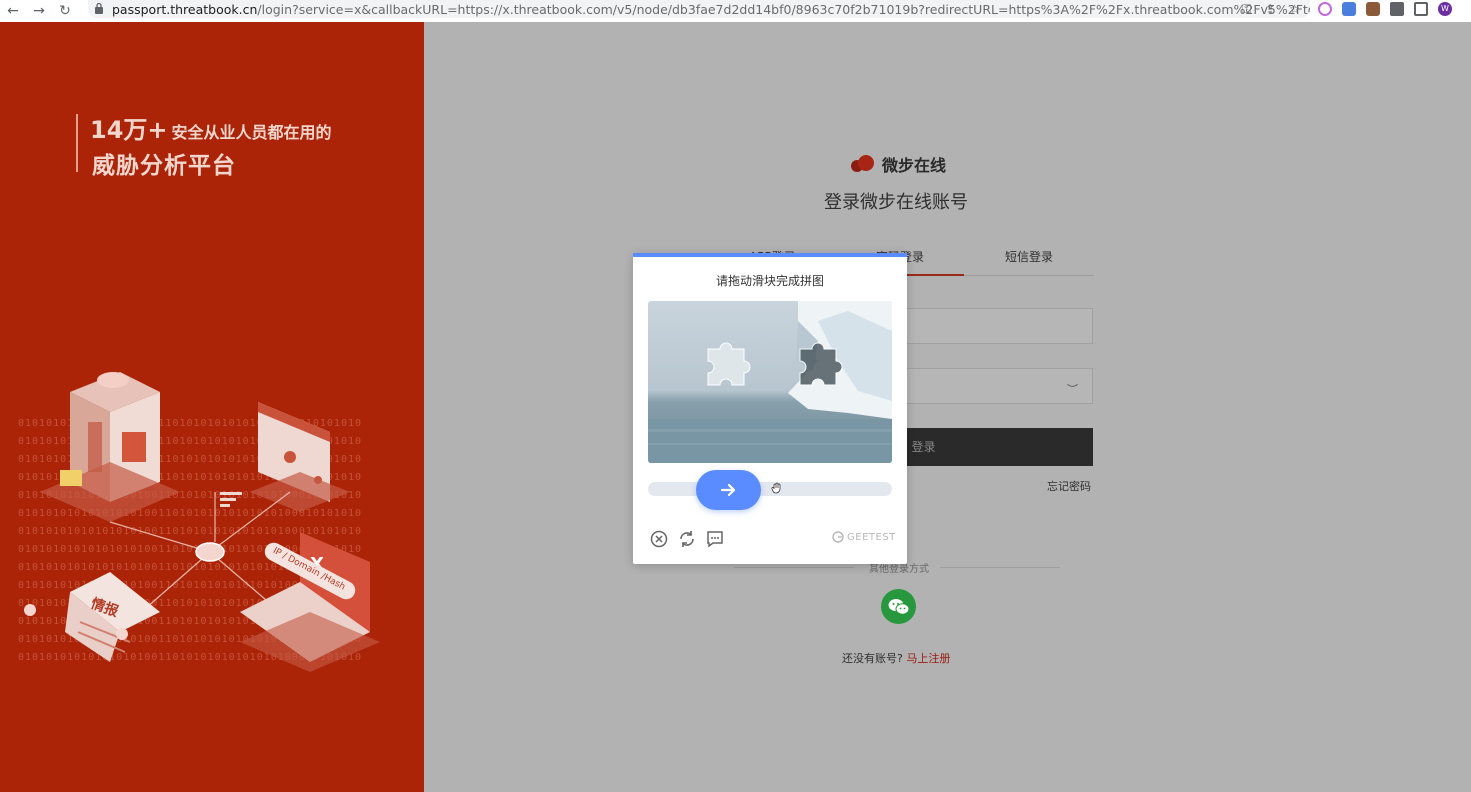 The image size is (1471, 792). What do you see at coordinates (821, 364) in the screenshot?
I see `puzzle-target-slot` at bounding box center [821, 364].